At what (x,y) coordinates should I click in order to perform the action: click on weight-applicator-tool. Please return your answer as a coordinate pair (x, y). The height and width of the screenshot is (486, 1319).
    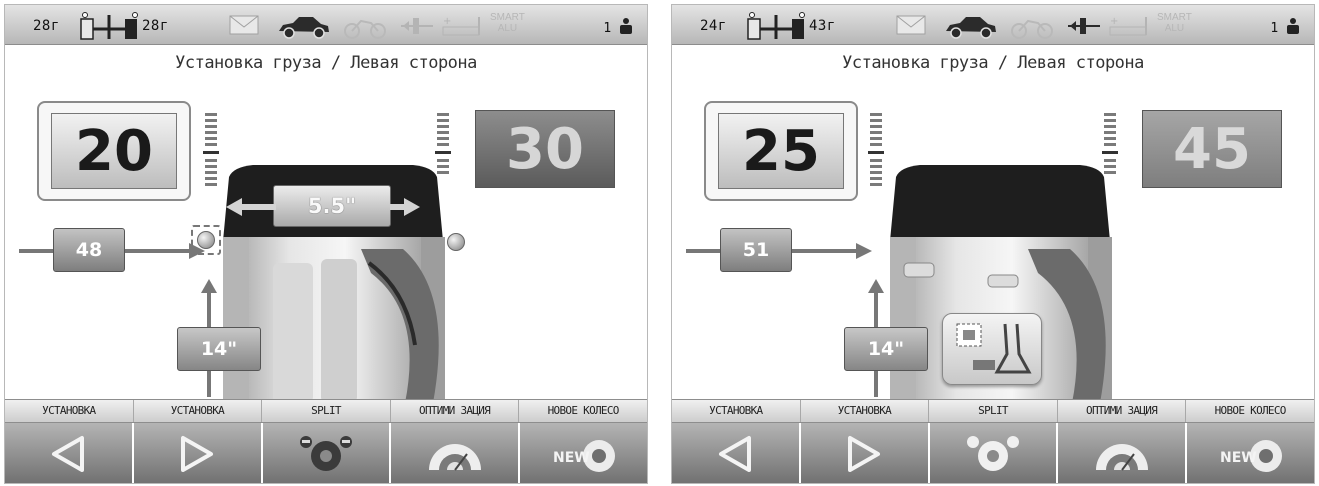
    Looking at the image, I should click on (992, 349).